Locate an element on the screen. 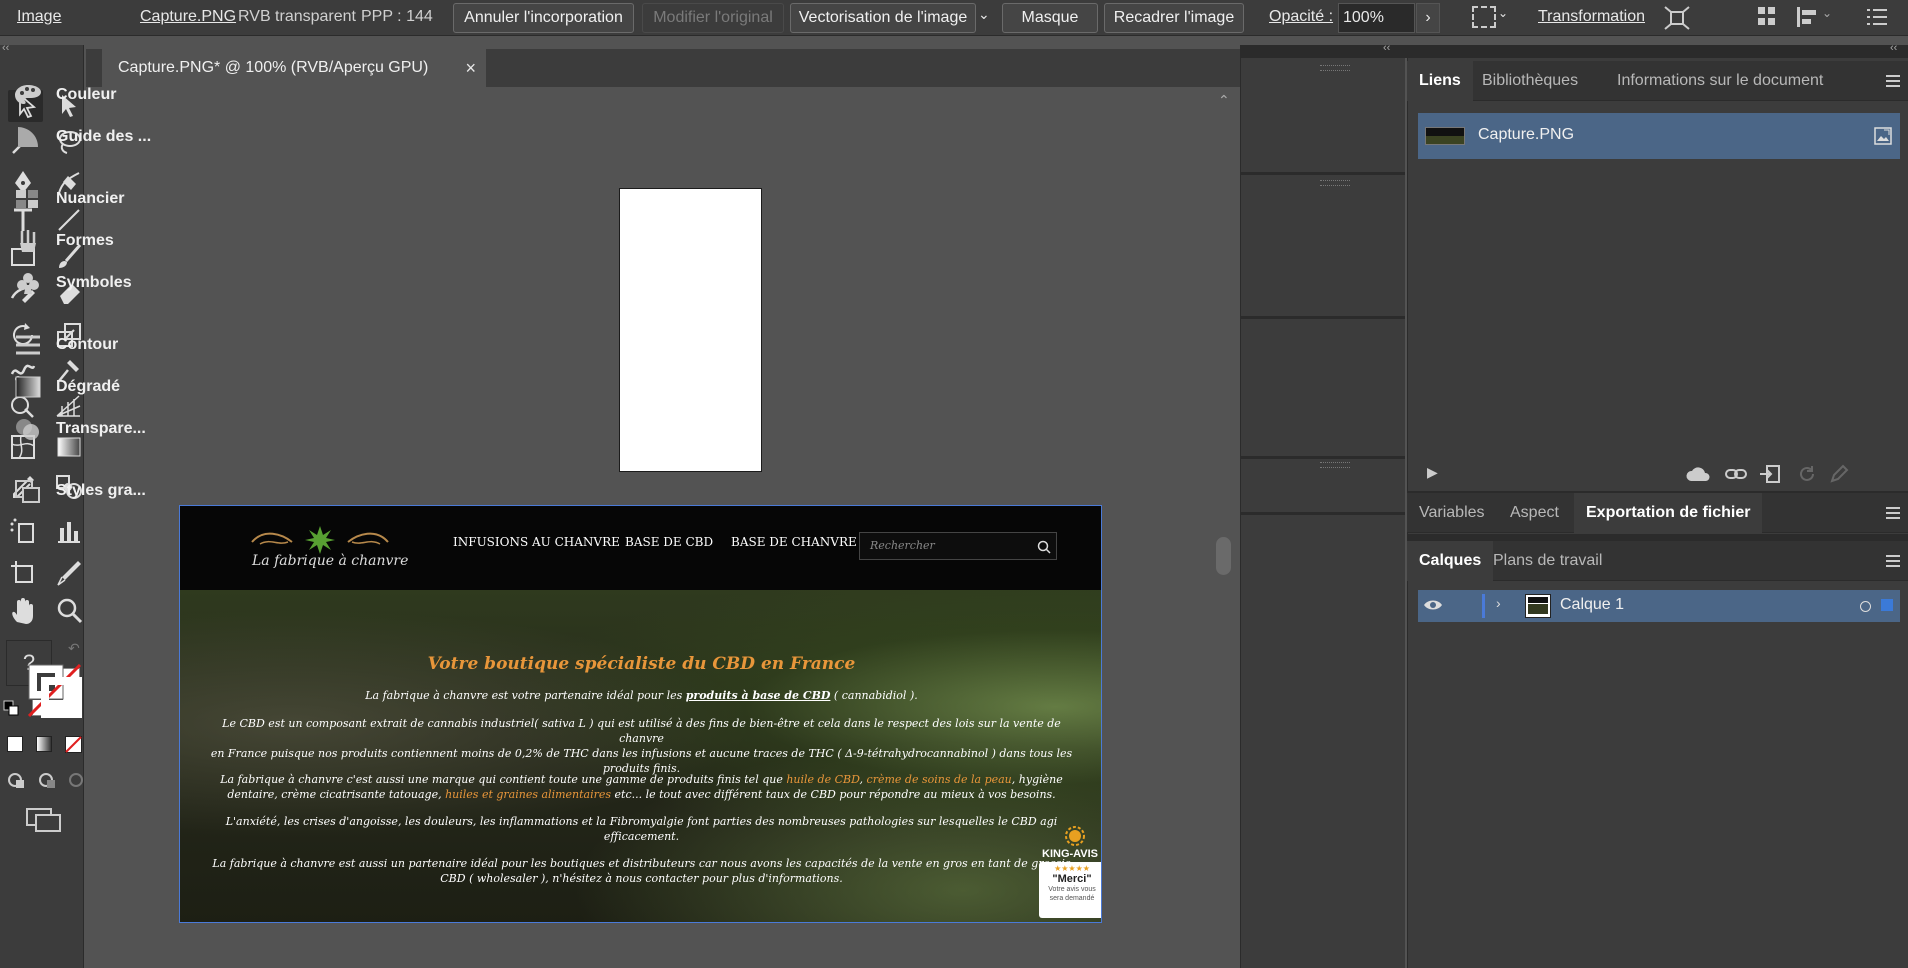  image-trace-button: Vectorisation de l'image is located at coordinates (883, 18).